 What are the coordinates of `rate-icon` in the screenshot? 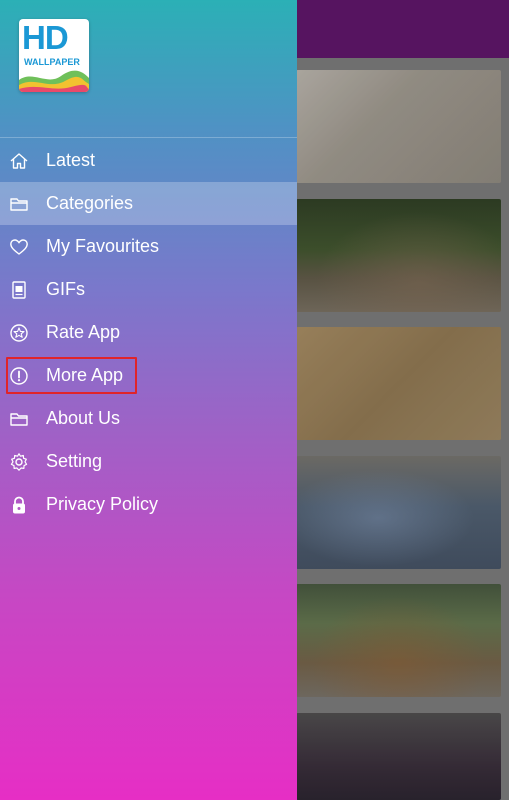 It's located at (18, 332).